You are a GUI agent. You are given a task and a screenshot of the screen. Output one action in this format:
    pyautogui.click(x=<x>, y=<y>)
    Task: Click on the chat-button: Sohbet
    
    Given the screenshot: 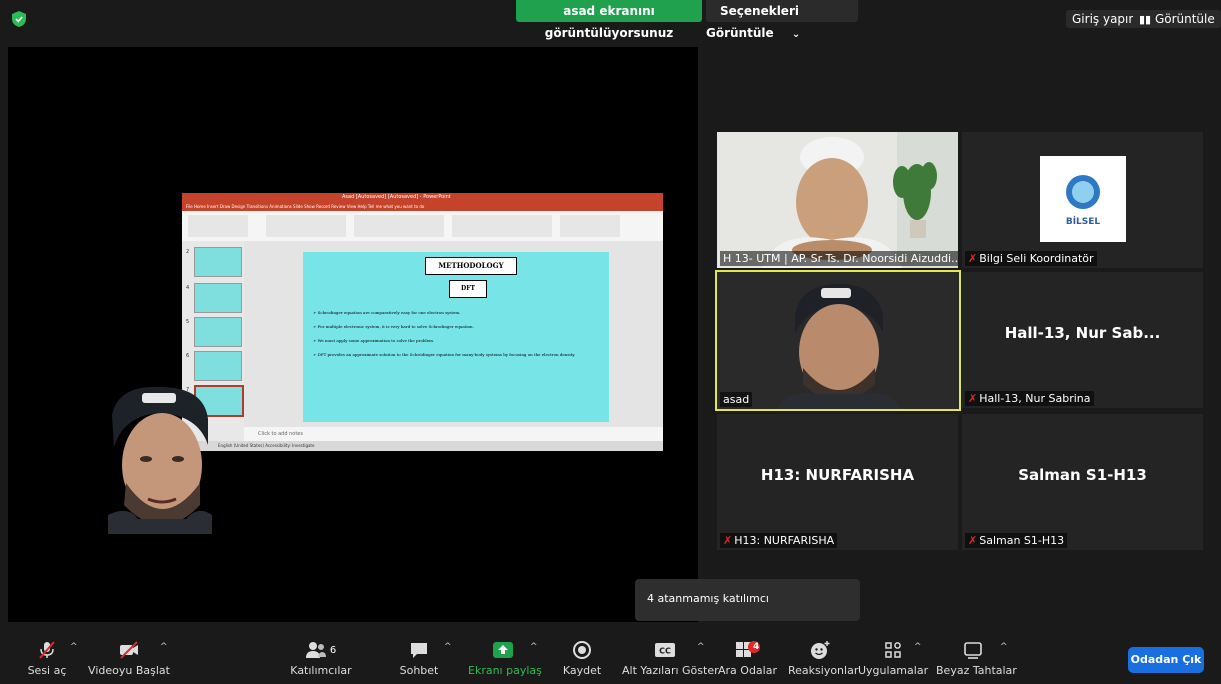 What is the action you would take?
    pyautogui.click(x=419, y=659)
    